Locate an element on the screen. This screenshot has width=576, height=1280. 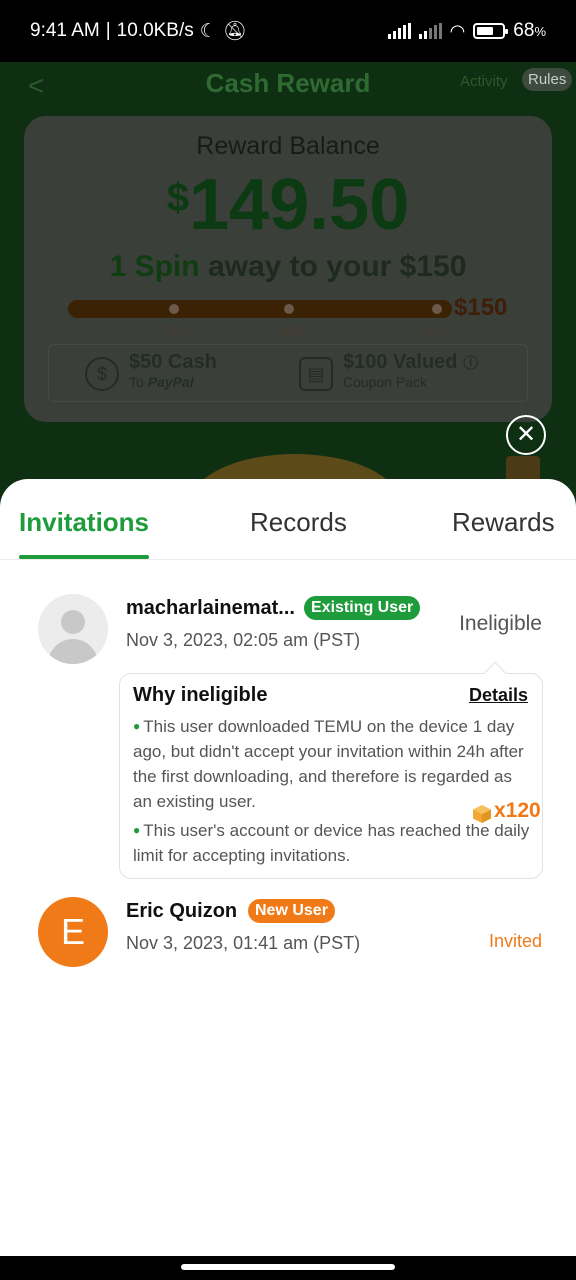
progress-goal: $150 is located at coordinates (481, 307).